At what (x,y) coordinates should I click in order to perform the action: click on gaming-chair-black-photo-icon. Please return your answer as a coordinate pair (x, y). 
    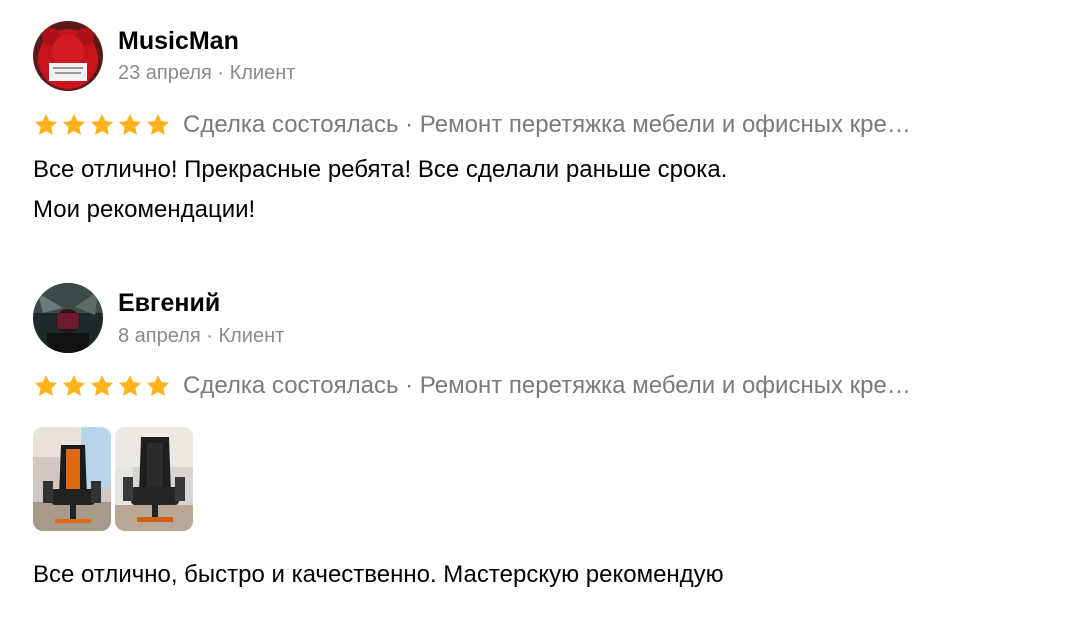
    Looking at the image, I should click on (154, 479).